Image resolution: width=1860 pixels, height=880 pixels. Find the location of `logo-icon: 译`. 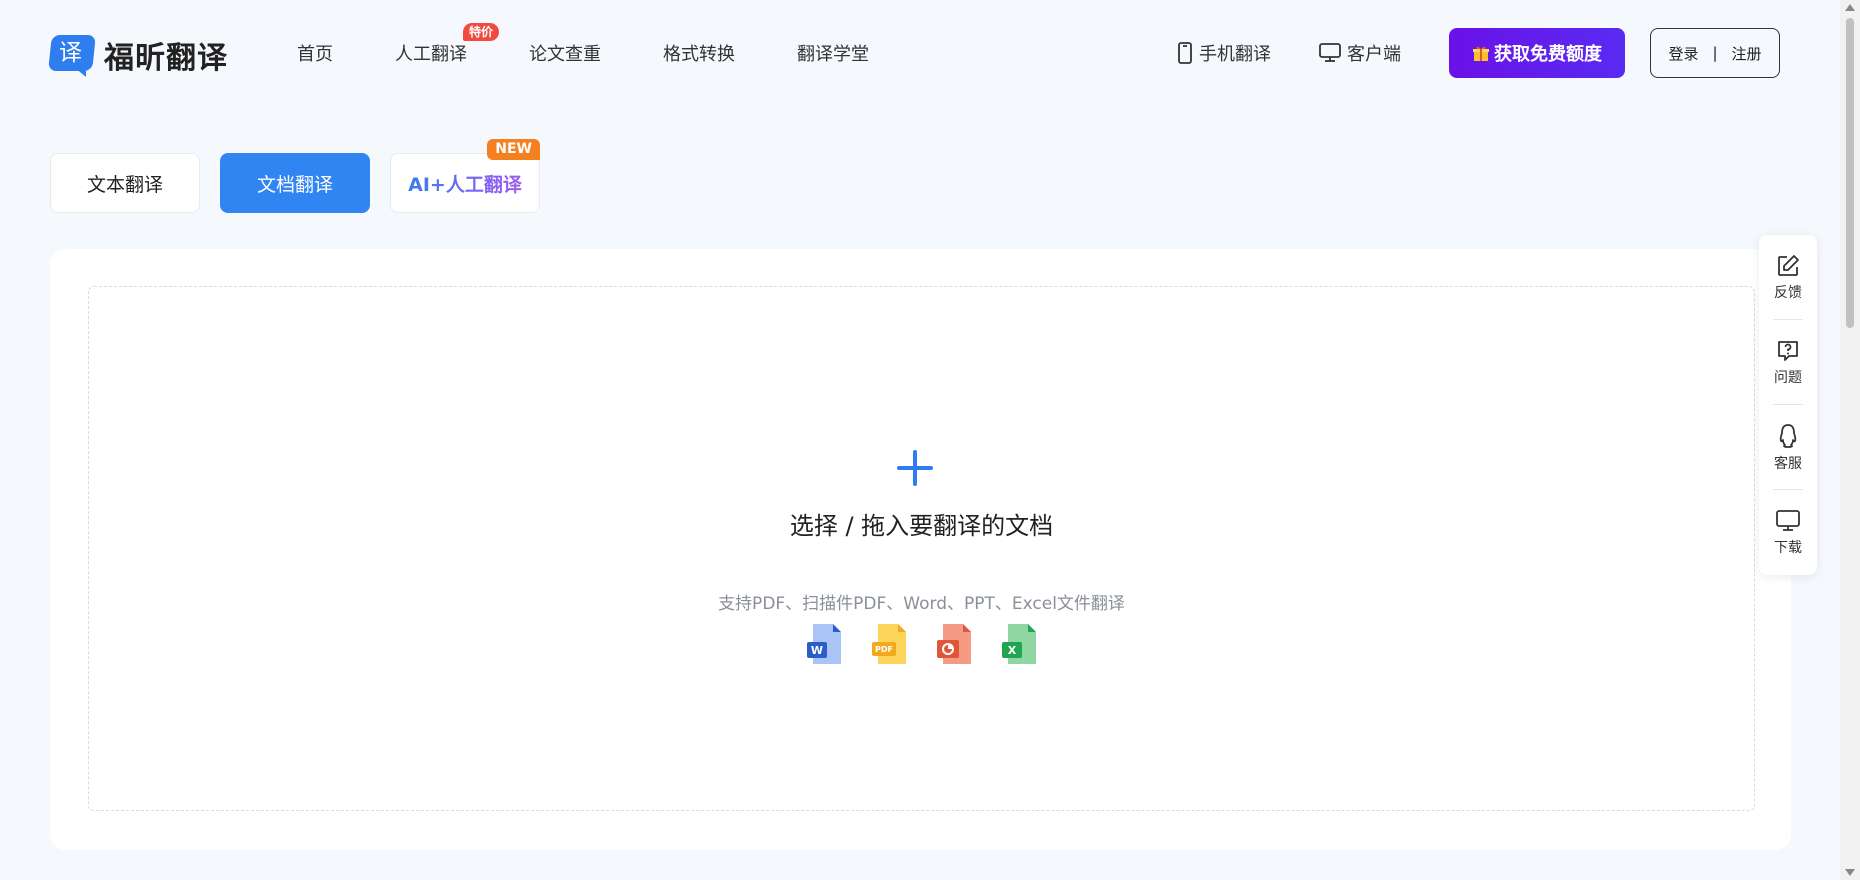

logo-icon: 译 is located at coordinates (72, 56).